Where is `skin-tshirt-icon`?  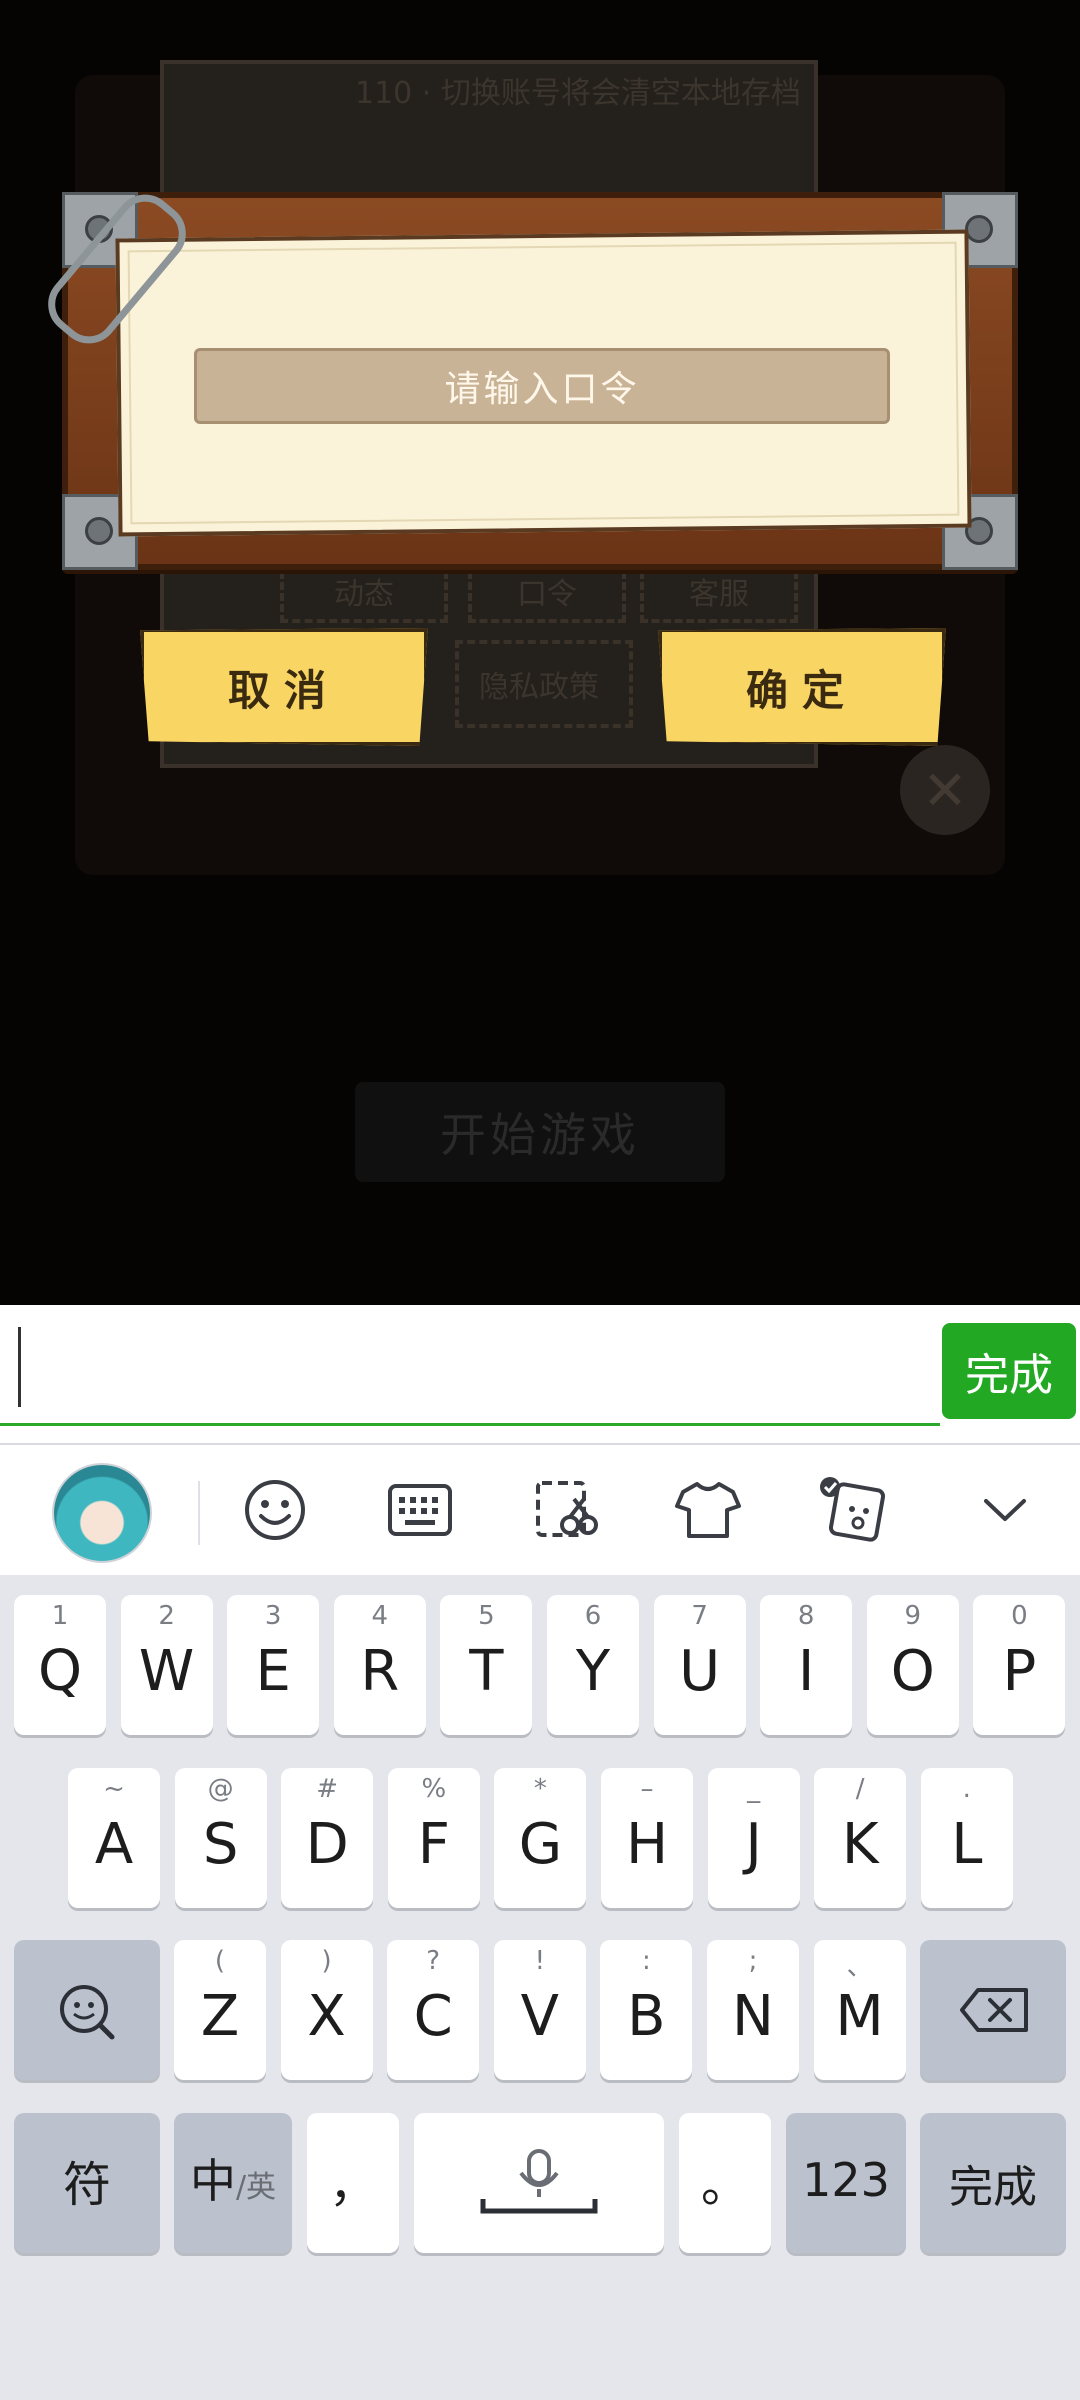 skin-tshirt-icon is located at coordinates (708, 1510).